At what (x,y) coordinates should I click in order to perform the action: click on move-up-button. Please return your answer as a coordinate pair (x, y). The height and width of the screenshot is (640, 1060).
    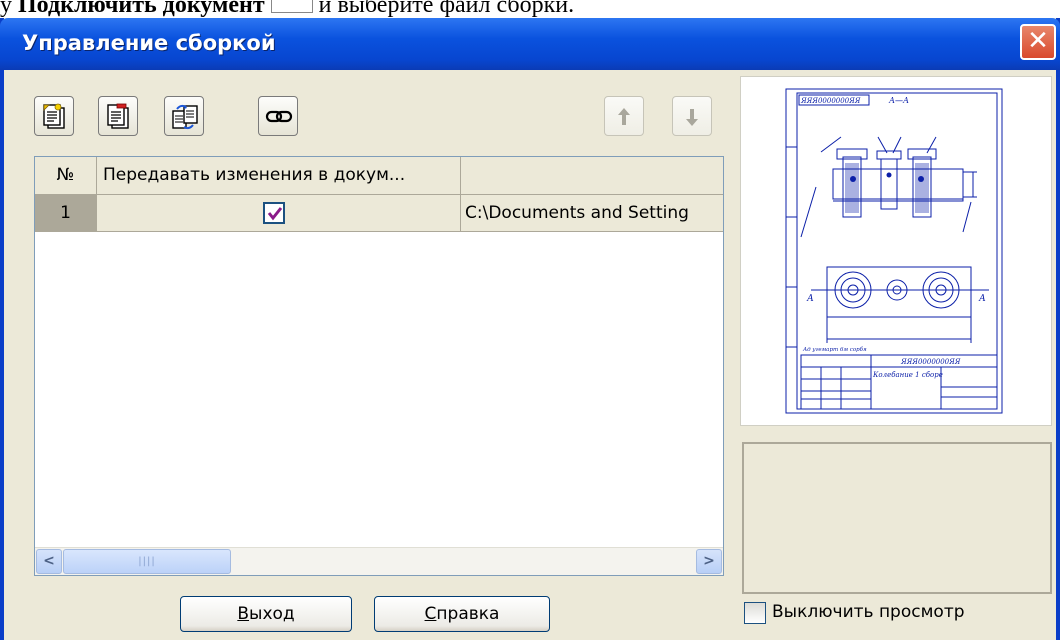
    Looking at the image, I should click on (624, 116).